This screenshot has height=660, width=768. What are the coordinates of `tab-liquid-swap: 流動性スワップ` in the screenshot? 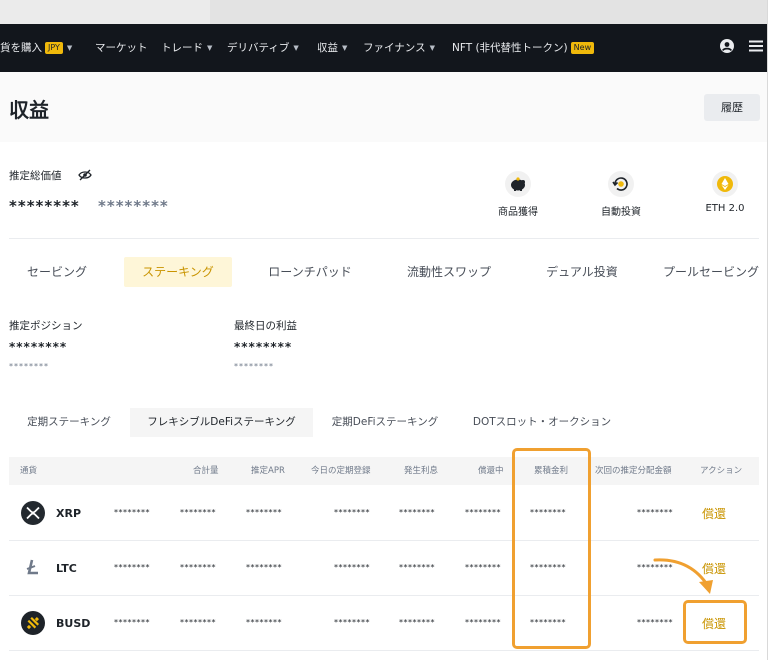 It's located at (449, 272).